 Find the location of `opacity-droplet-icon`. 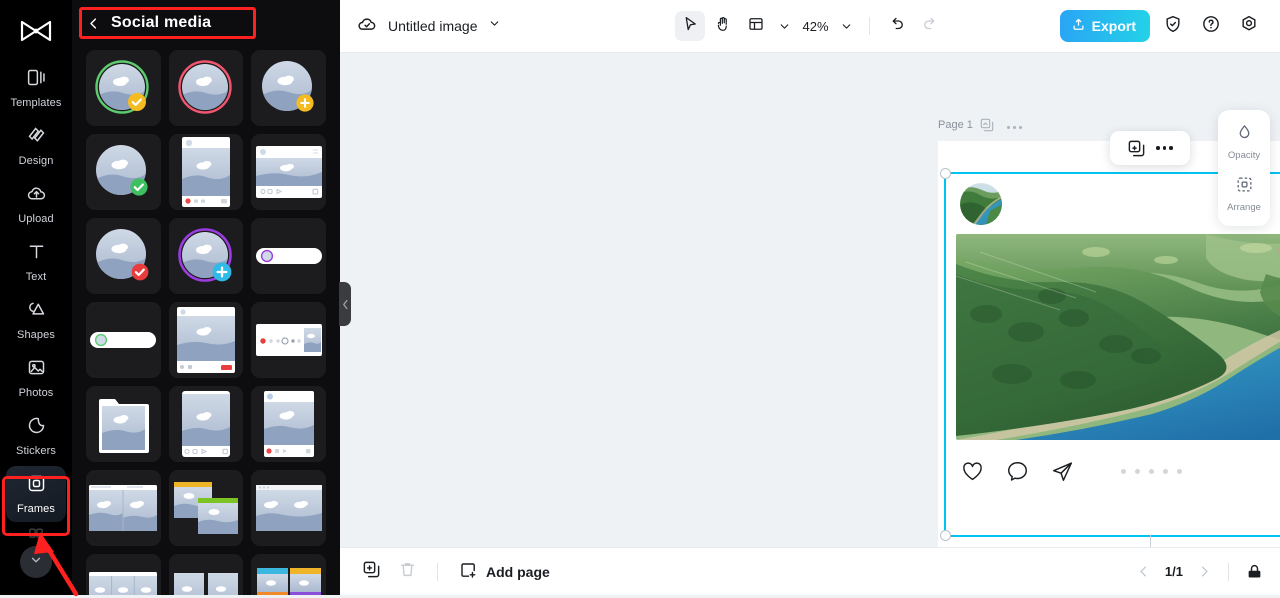

opacity-droplet-icon is located at coordinates (1244, 135).